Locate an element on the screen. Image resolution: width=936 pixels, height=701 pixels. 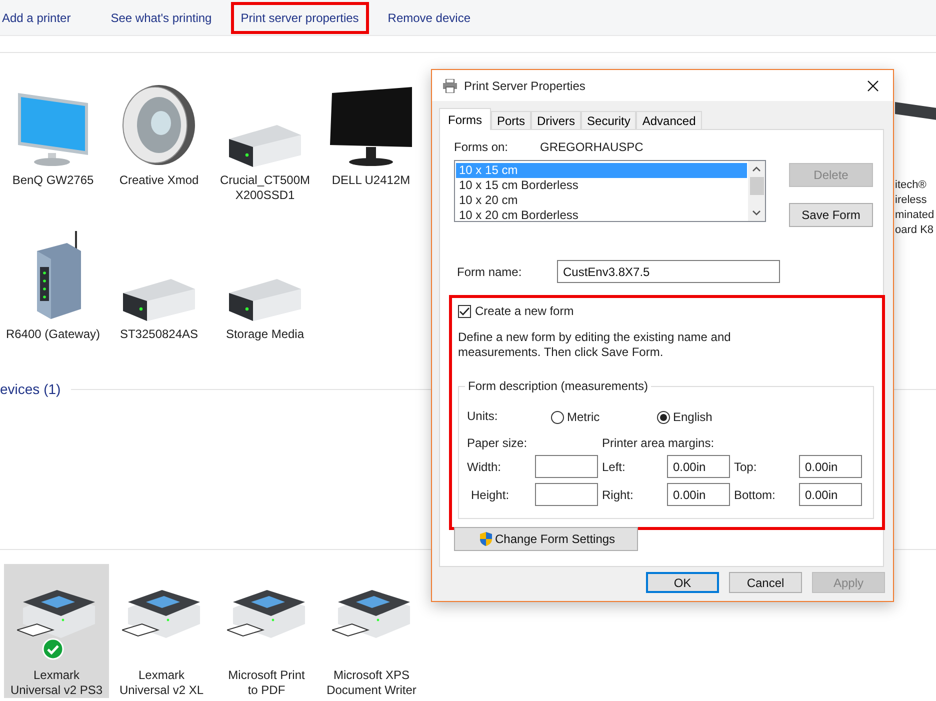
list-item: 10 x 20 cm Borderless is located at coordinates (601, 215).